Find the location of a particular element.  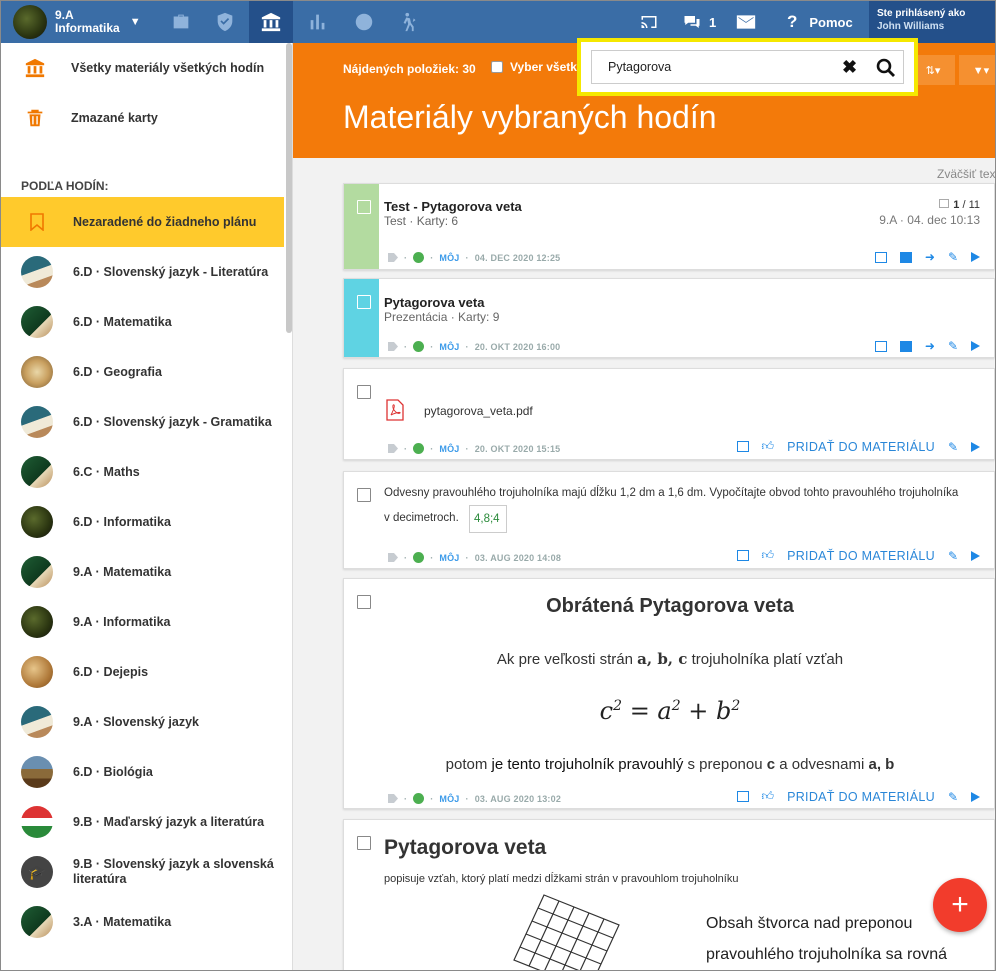

card-title: Test - Pytagorova veta is located at coordinates (453, 206).